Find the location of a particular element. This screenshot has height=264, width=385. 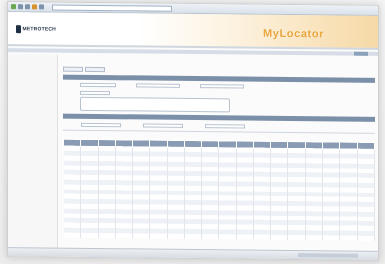

refresh-icon is located at coordinates (27, 7).